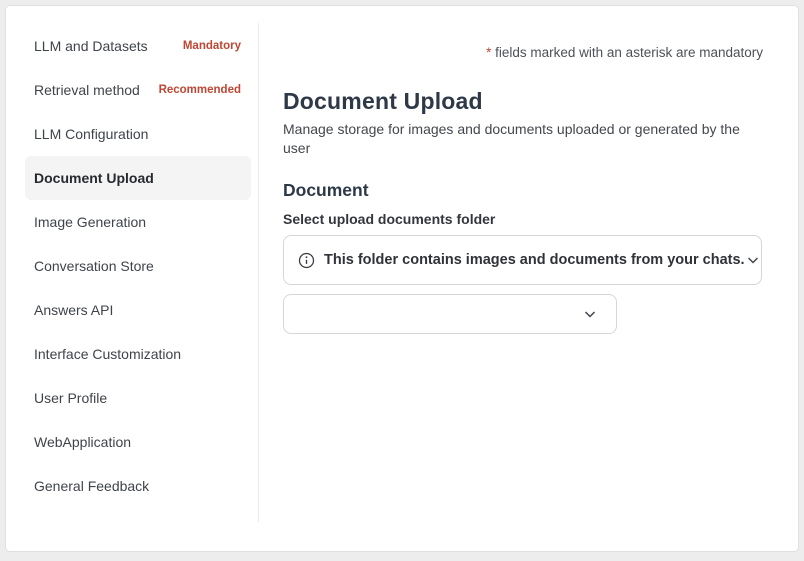 The width and height of the screenshot is (804, 561). What do you see at coordinates (326, 190) in the screenshot?
I see `document-section-heading: Document` at bounding box center [326, 190].